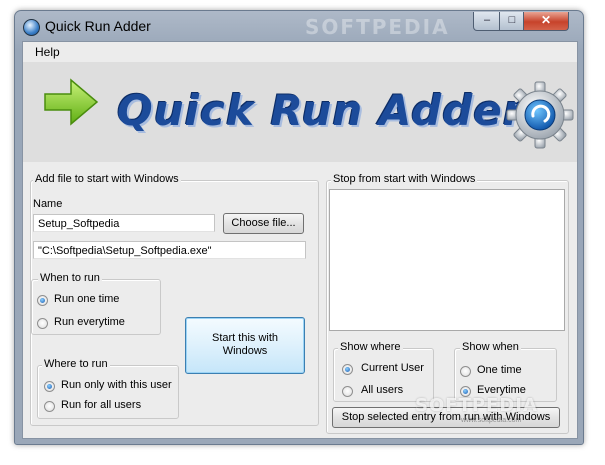 This screenshot has width=605, height=465. I want to click on show-where-legend: Show where, so click(370, 347).